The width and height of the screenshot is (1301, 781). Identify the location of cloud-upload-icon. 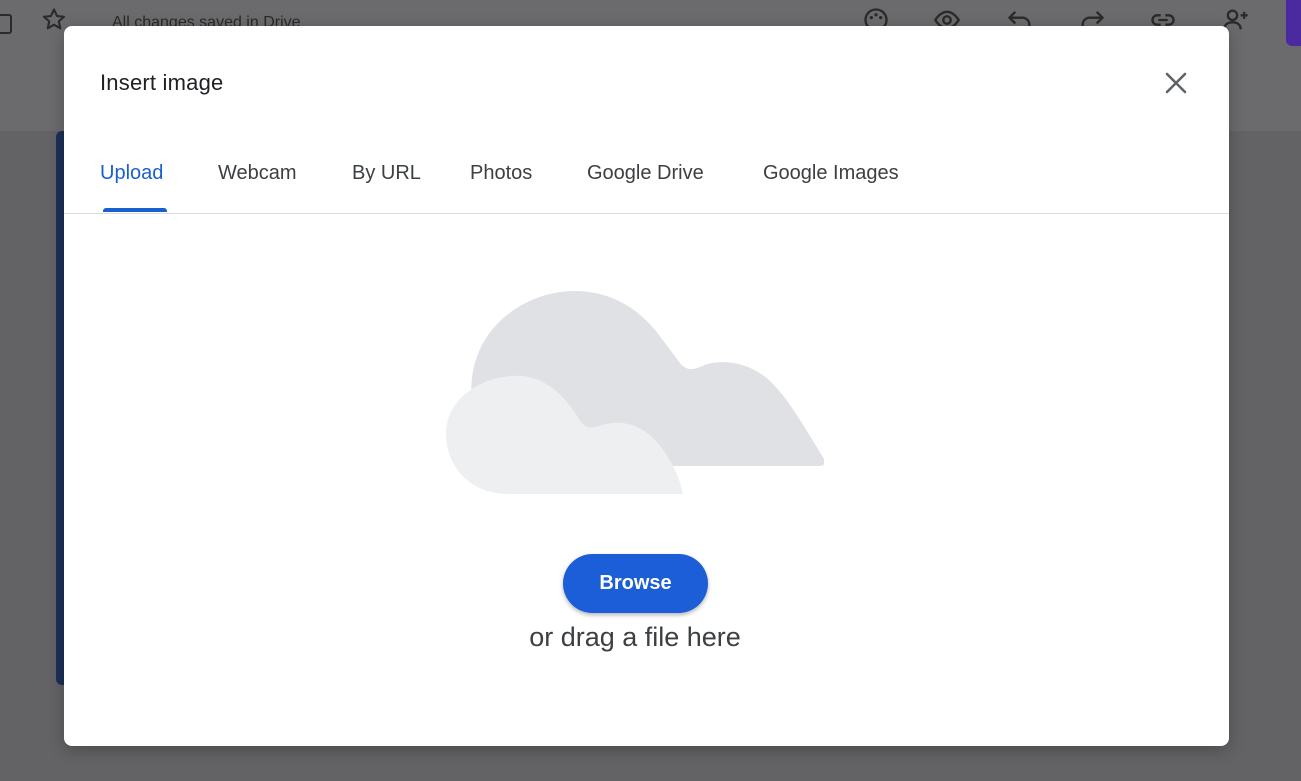
(635, 392).